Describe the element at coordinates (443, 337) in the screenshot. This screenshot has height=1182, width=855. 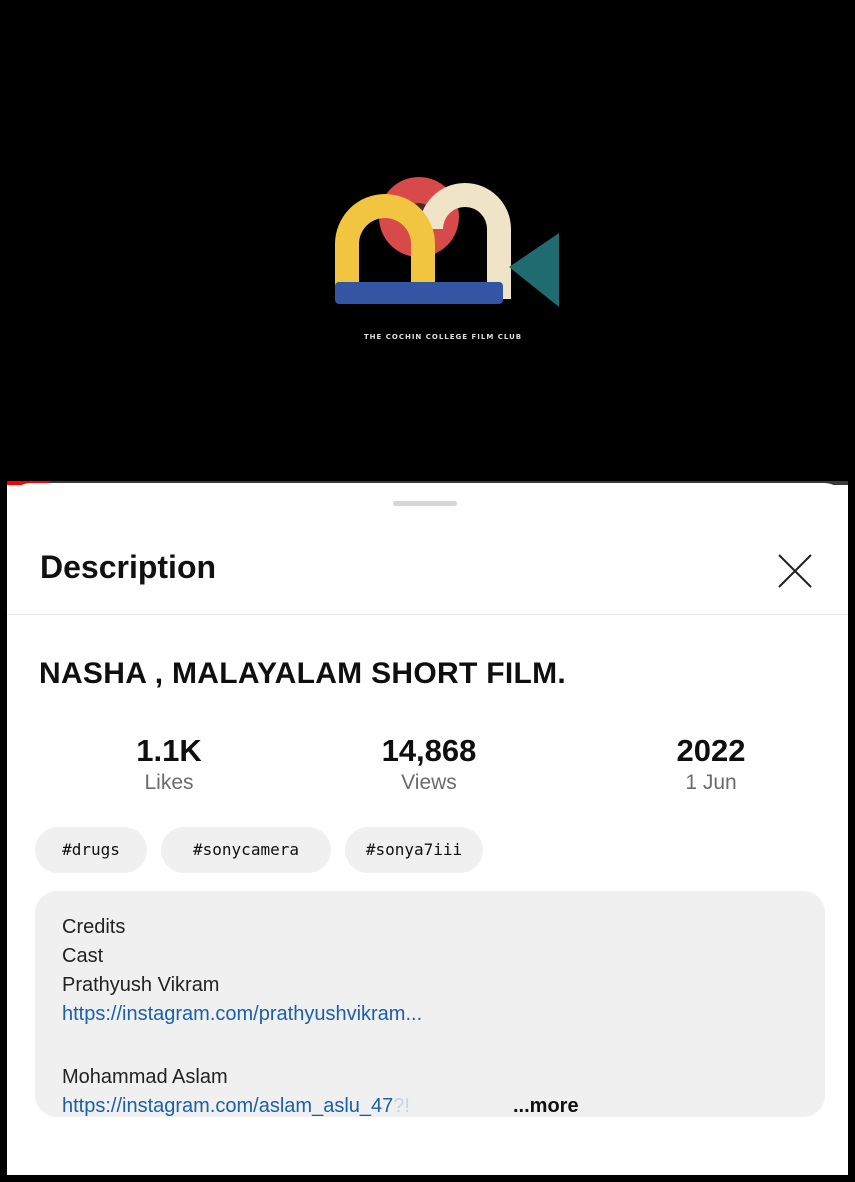
I see `logo-caption: THE COCHIN COLLEGE FILM CLUB` at that location.